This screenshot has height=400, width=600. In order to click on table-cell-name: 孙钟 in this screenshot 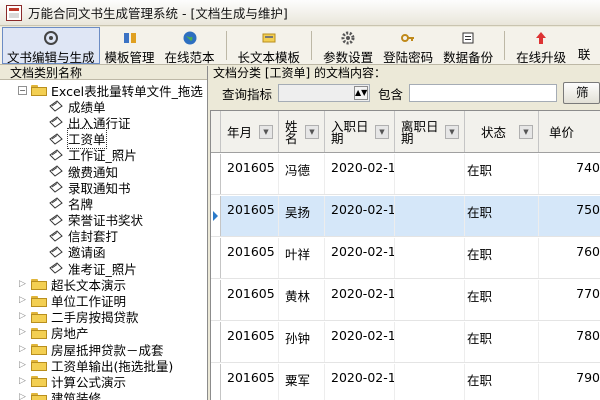, I will do `click(302, 342)`.